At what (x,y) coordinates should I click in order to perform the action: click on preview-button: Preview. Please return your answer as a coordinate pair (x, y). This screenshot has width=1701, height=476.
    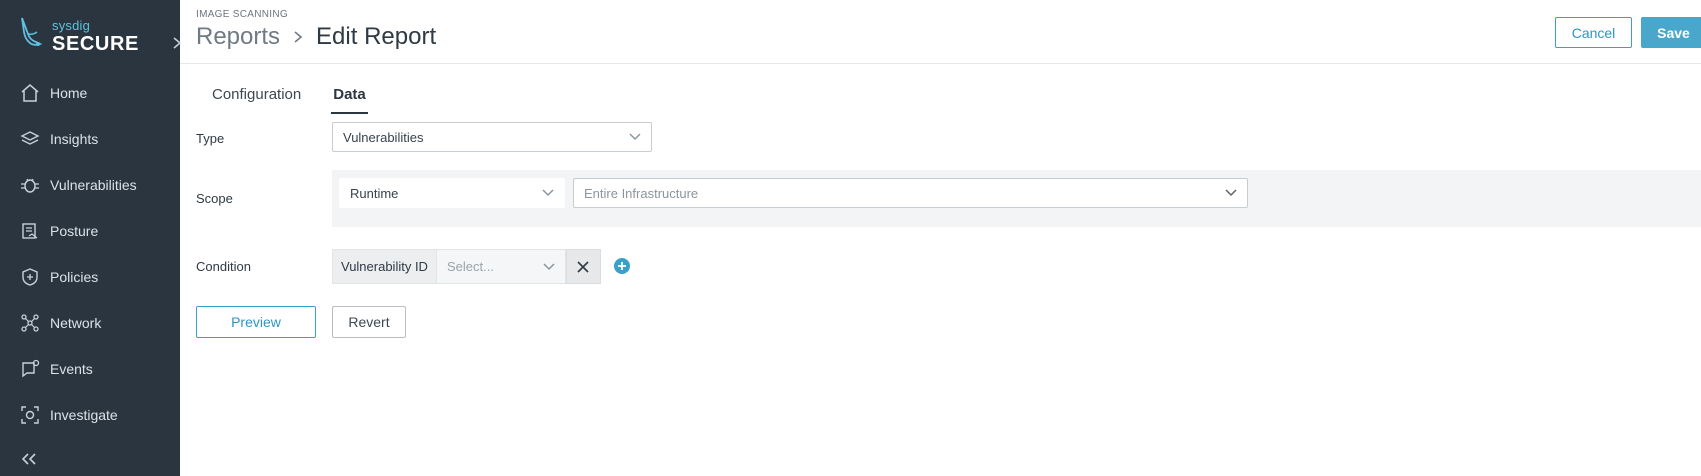
    Looking at the image, I should click on (256, 322).